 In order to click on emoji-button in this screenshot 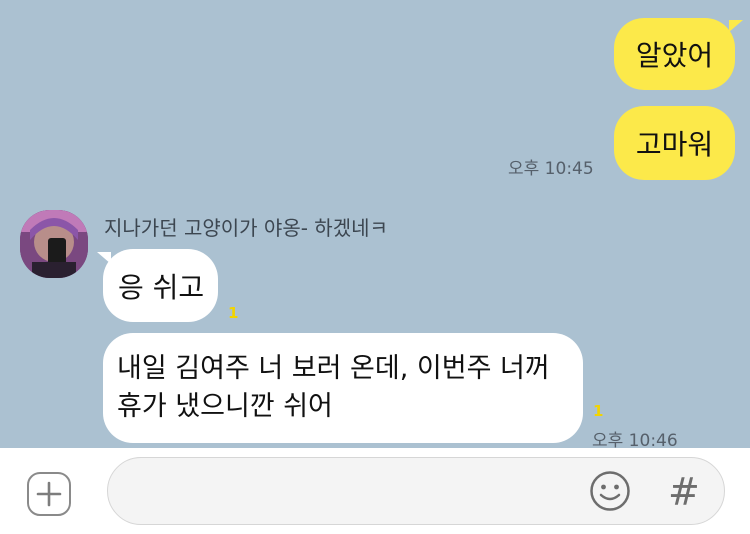, I will do `click(610, 491)`.